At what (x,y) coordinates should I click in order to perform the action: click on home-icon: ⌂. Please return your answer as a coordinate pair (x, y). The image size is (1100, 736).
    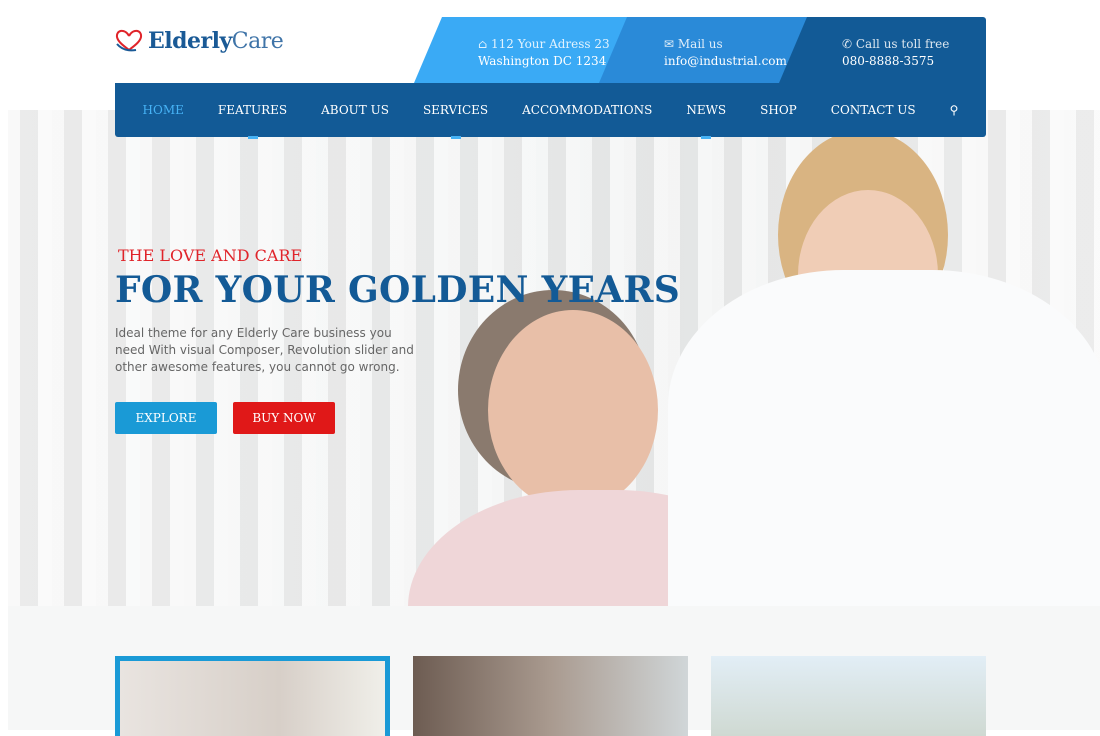
    Looking at the image, I should click on (484, 44).